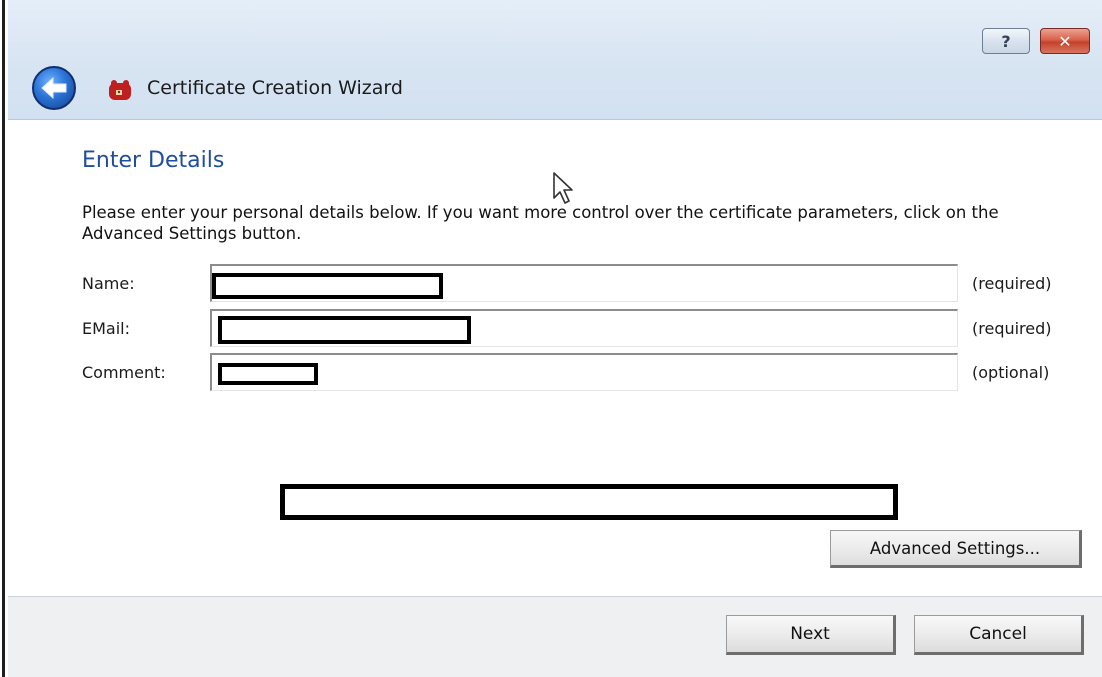  I want to click on comment-label: Comment:, so click(124, 372).